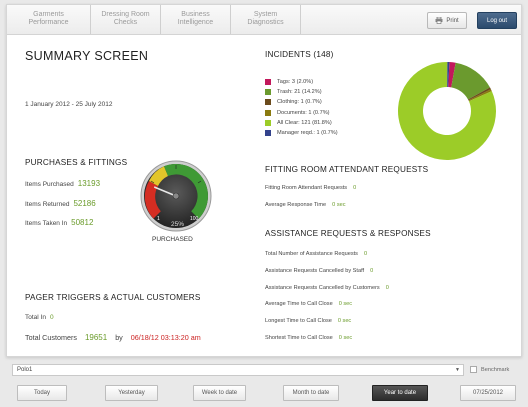 The image size is (528, 407). I want to click on assistance-row: Assistance Requests Cancelled by Staff 0, so click(319, 271).